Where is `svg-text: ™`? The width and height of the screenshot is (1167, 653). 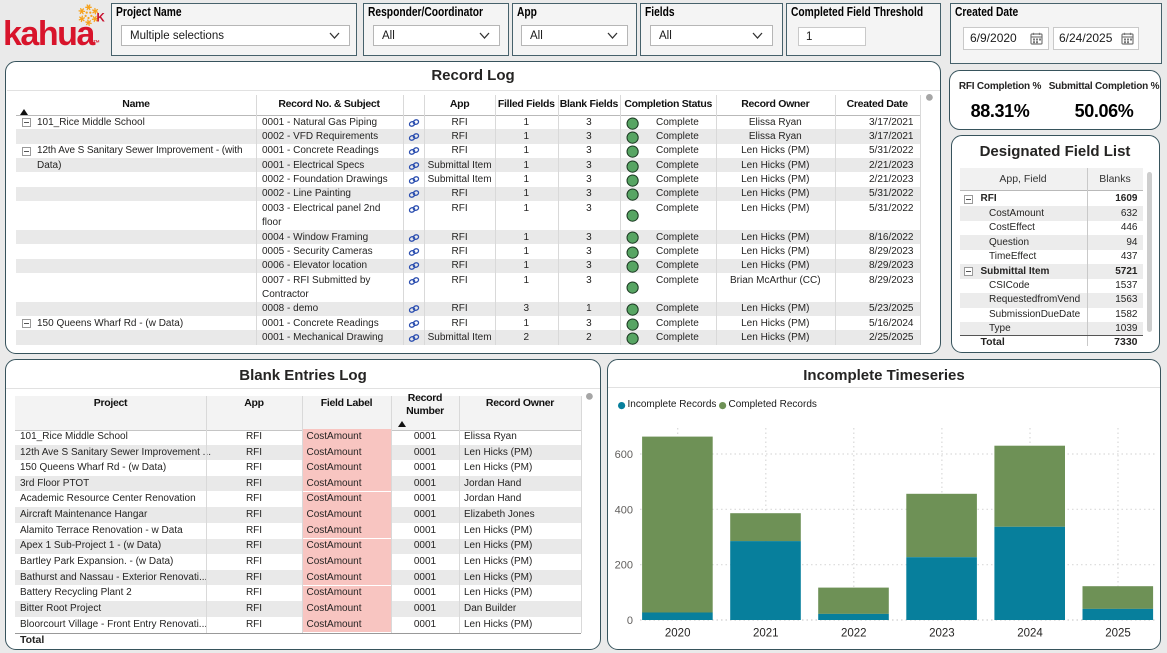
svg-text: ™ is located at coordinates (96, 43).